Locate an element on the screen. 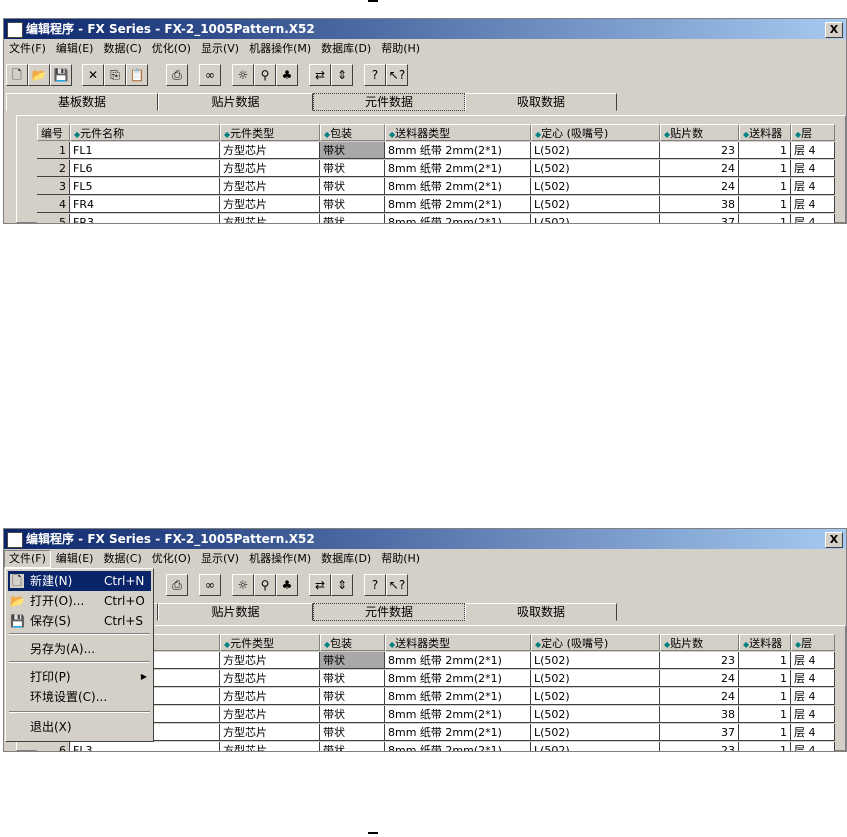  lightbulb-icon: ☼ is located at coordinates (243, 585).